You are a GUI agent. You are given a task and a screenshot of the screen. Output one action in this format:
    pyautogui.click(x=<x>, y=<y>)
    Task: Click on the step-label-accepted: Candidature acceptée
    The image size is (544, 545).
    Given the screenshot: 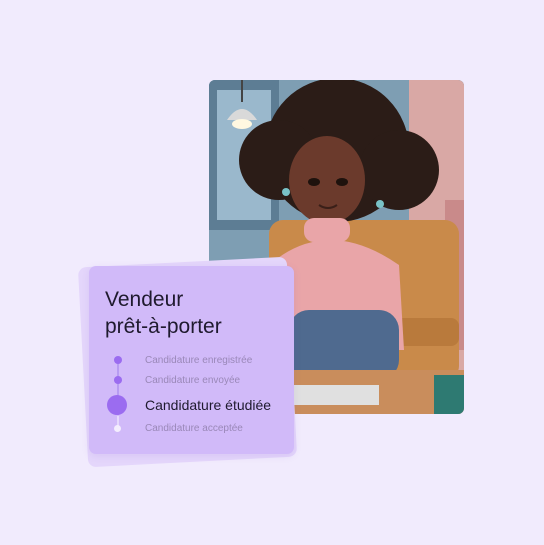 What is the action you would take?
    pyautogui.click(x=194, y=428)
    